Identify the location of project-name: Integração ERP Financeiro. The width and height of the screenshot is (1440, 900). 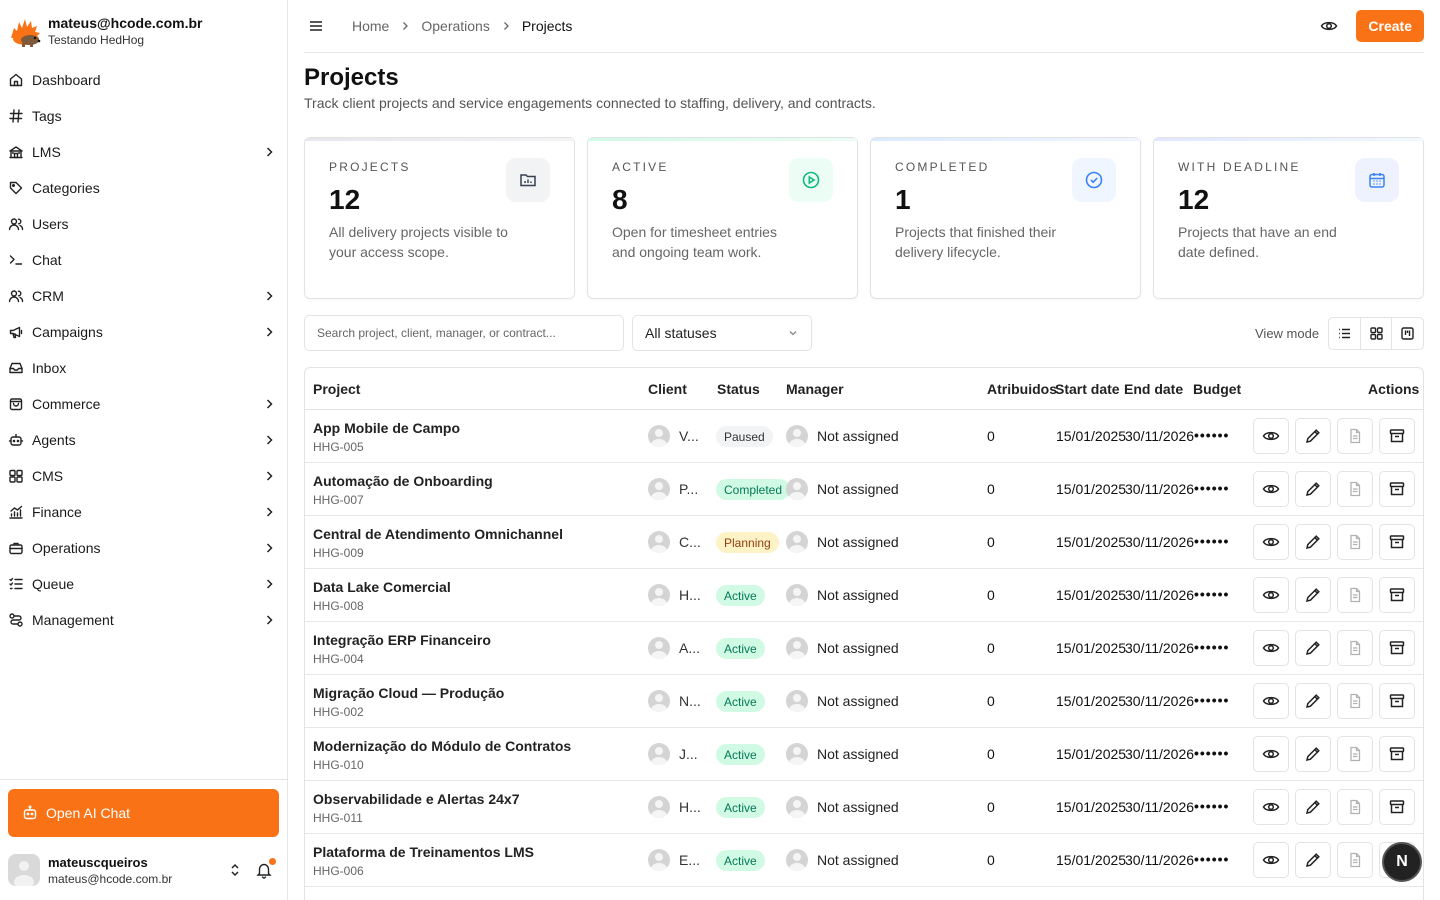
(402, 640).